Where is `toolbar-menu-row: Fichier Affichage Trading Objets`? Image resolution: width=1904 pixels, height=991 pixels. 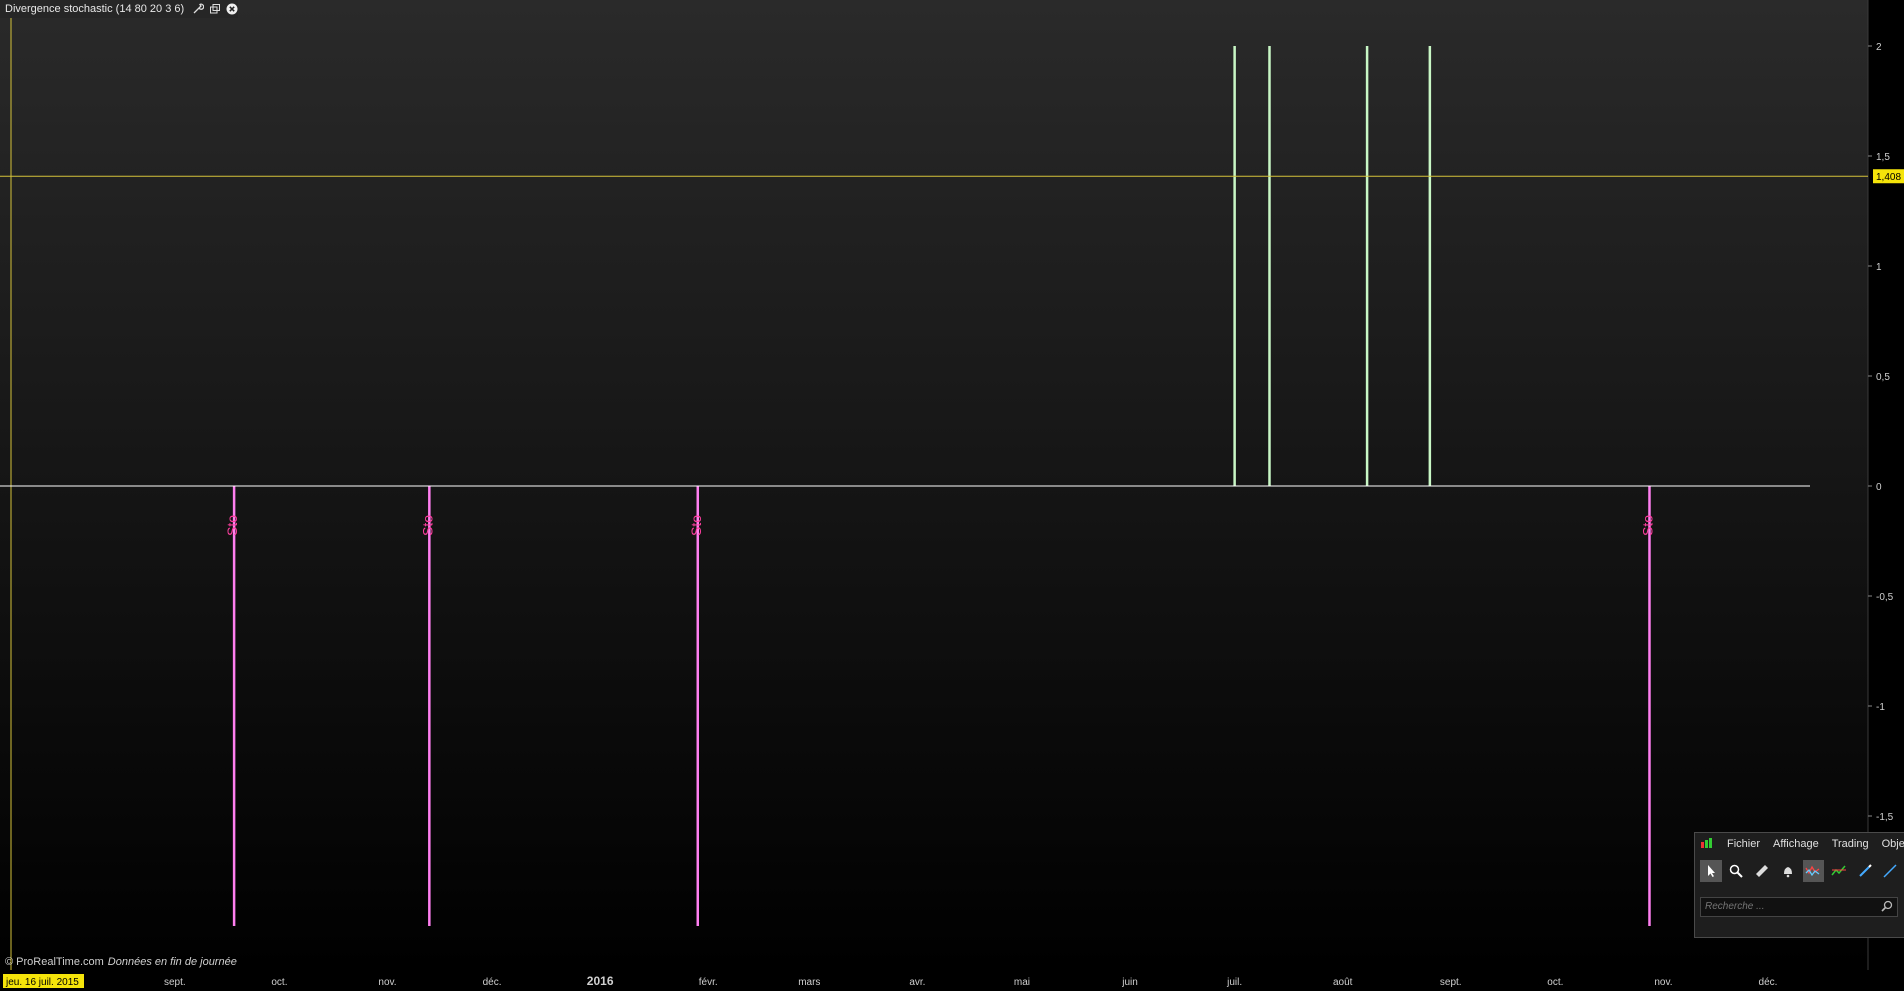 toolbar-menu-row: Fichier Affichage Trading Objets is located at coordinates (1799, 844).